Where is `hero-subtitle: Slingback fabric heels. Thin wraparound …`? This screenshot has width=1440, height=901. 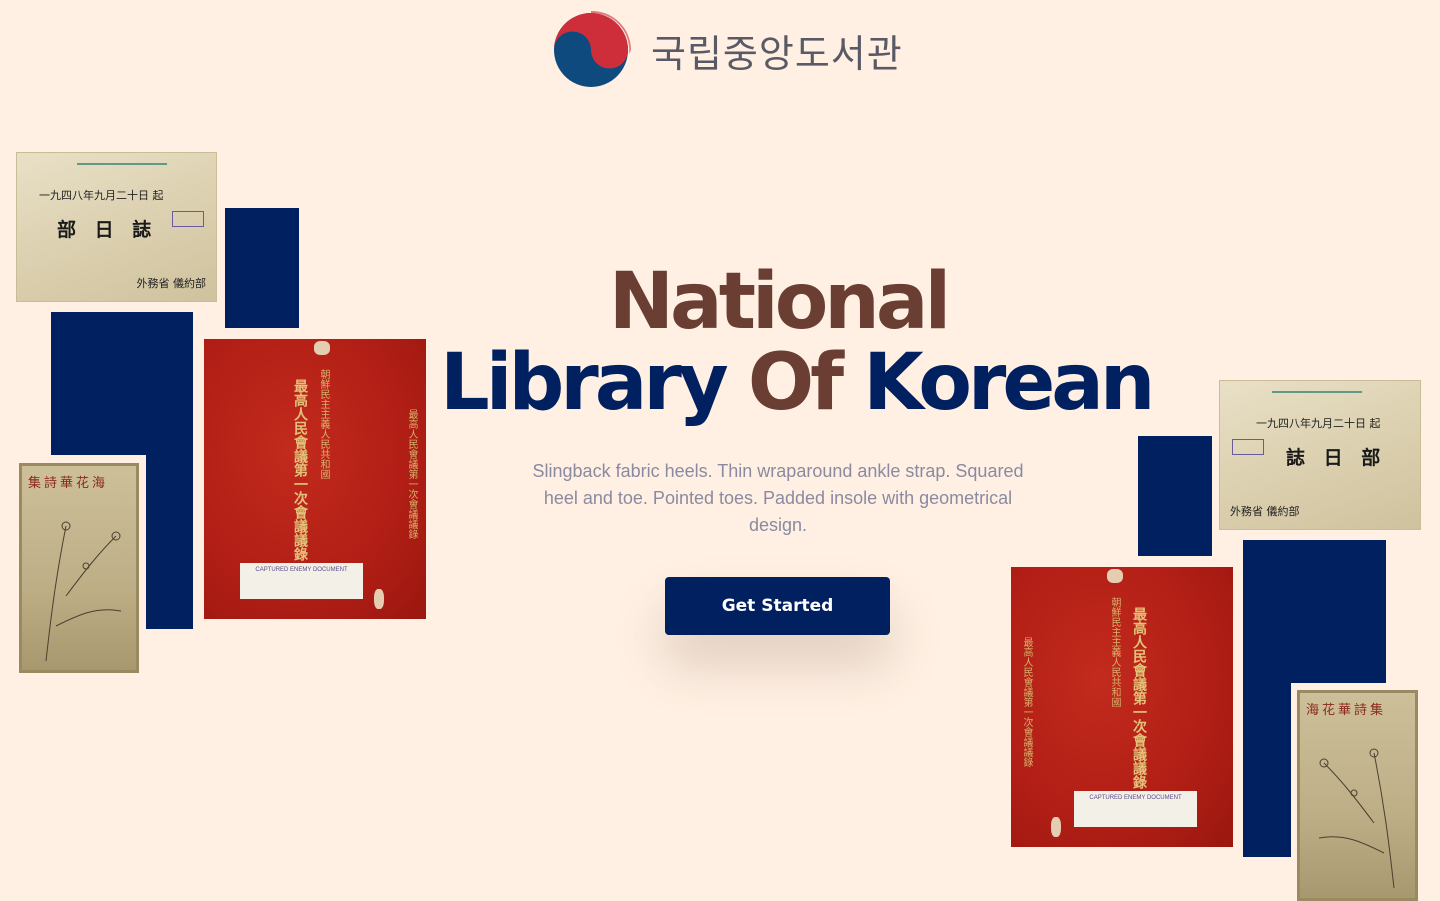
hero-subtitle: Slingback fabric heels. Thin wraparound … is located at coordinates (778, 498).